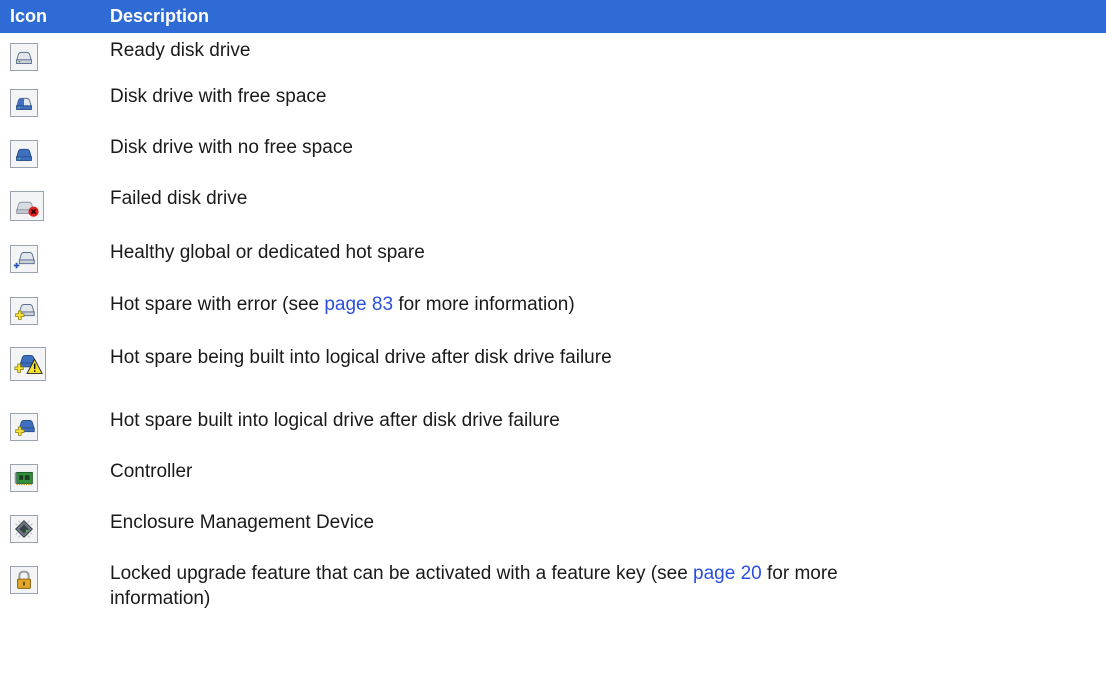  I want to click on disk-free-space-icon, so click(24, 103).